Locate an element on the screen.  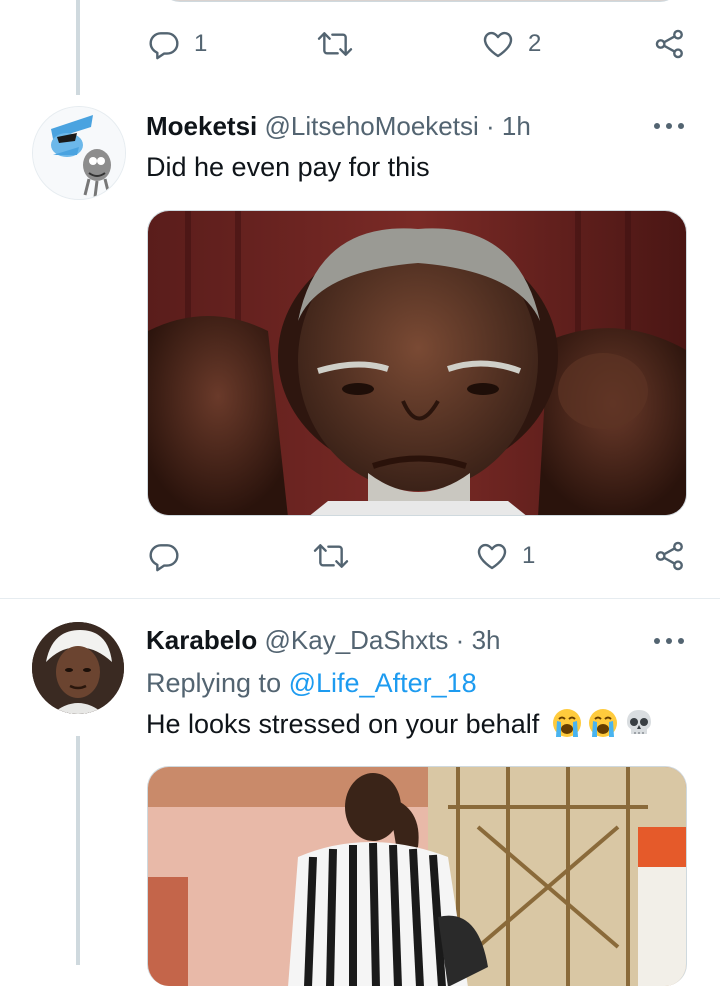
tweet-divider is located at coordinates (360, 598).